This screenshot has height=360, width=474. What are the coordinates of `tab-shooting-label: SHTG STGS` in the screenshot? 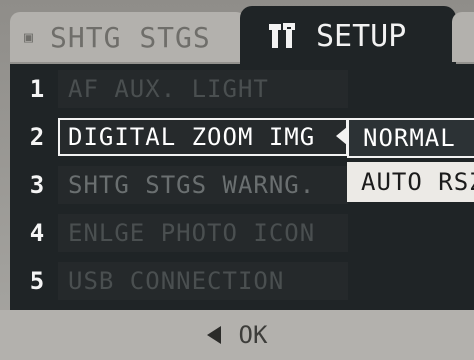 It's located at (130, 37).